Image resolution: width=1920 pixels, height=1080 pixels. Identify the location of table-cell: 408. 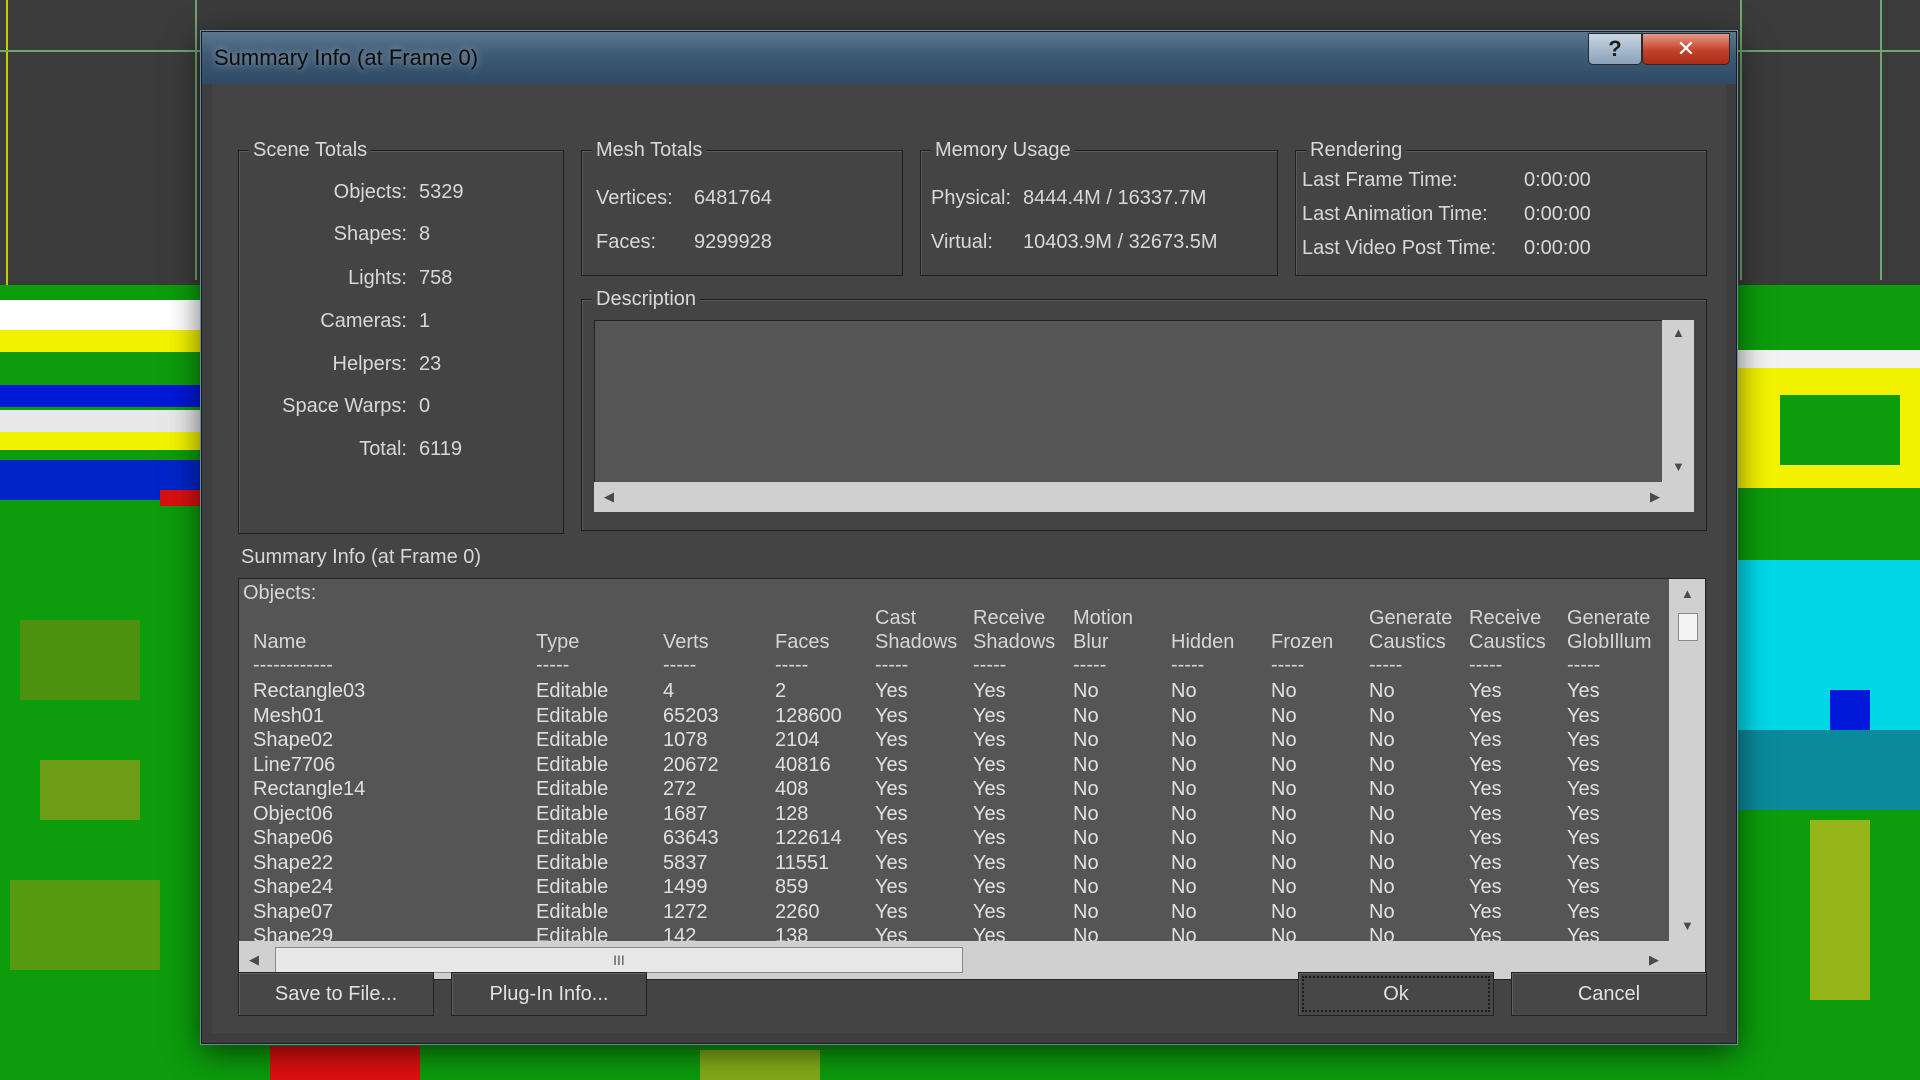
(792, 789).